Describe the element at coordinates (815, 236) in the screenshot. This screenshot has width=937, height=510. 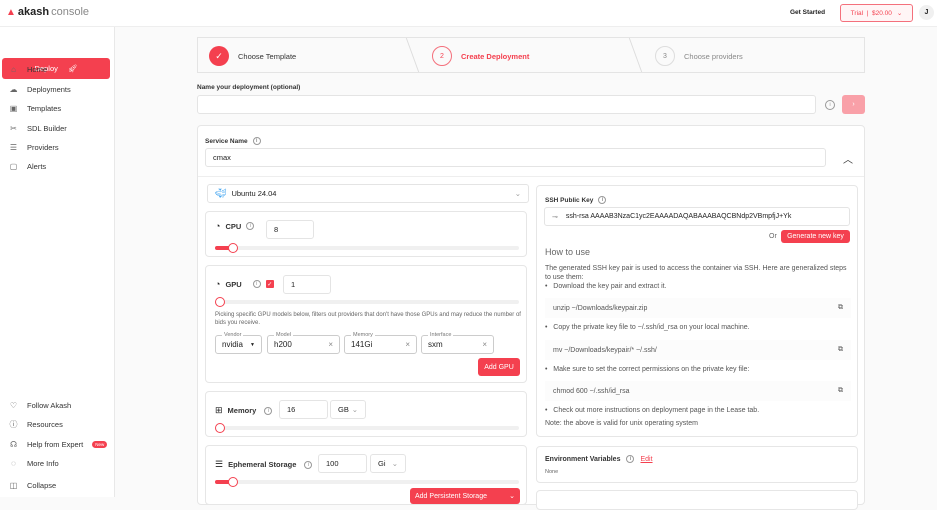
I see `generate-key-button: Generate new key` at that location.